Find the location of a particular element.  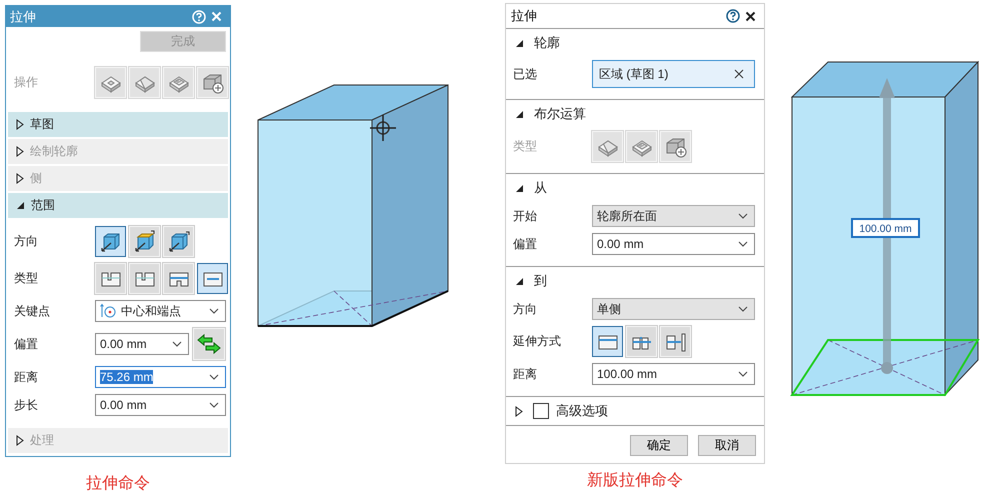

dimension-label: 100.00 mm is located at coordinates (885, 228).